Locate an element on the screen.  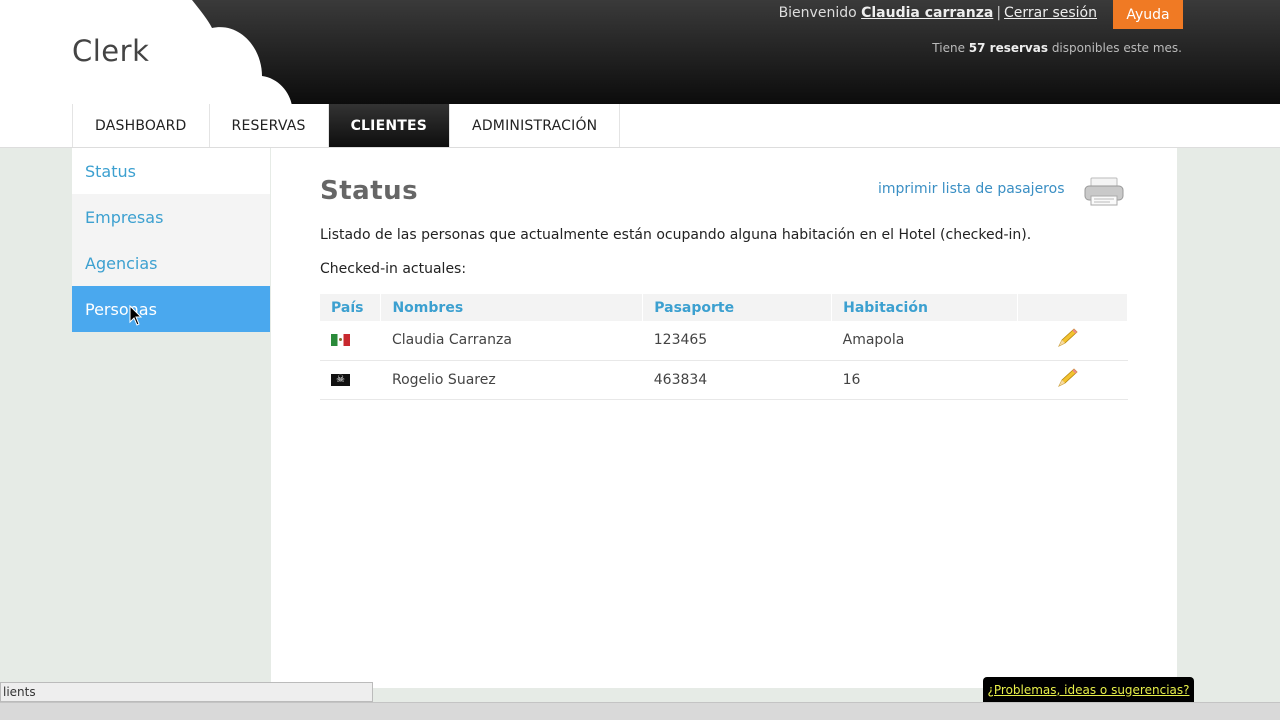
user-name-link: Claudia carranza is located at coordinates (927, 13).